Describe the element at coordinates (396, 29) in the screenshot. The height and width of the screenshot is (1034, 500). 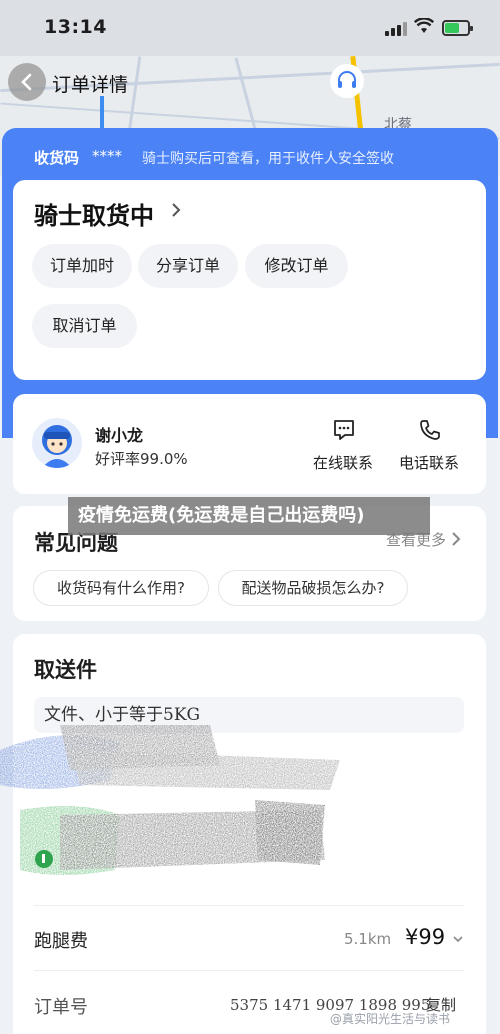
I see `signal-icon` at that location.